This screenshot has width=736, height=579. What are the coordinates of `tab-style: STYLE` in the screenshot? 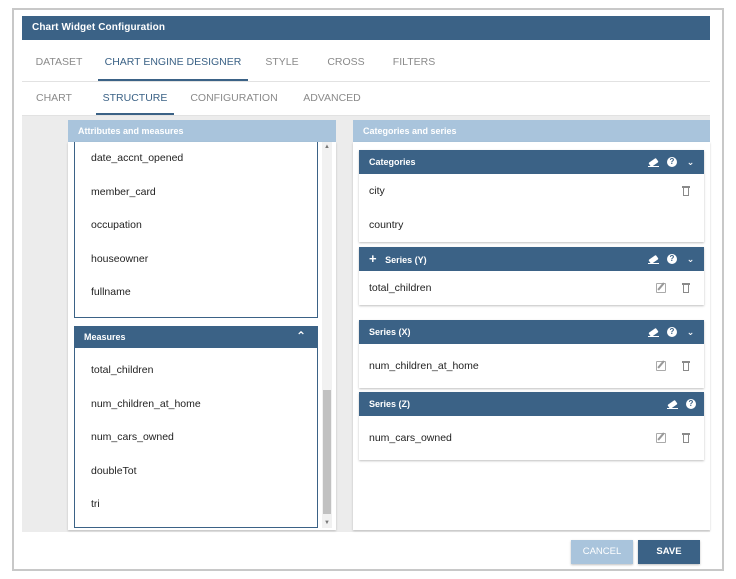 It's located at (282, 62).